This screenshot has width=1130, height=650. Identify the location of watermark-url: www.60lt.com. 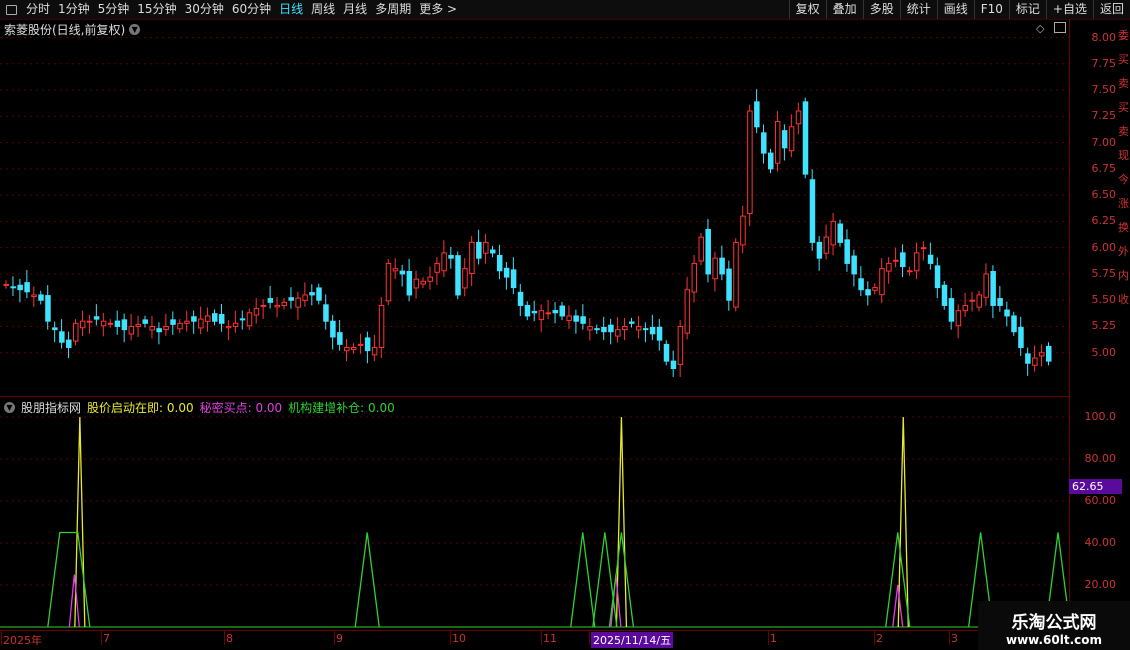
(1054, 640).